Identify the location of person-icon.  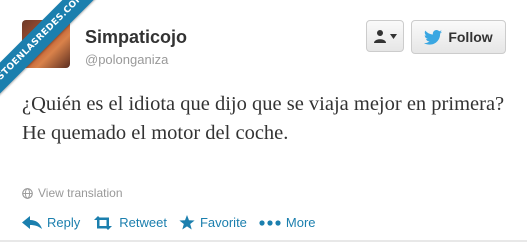
(380, 36).